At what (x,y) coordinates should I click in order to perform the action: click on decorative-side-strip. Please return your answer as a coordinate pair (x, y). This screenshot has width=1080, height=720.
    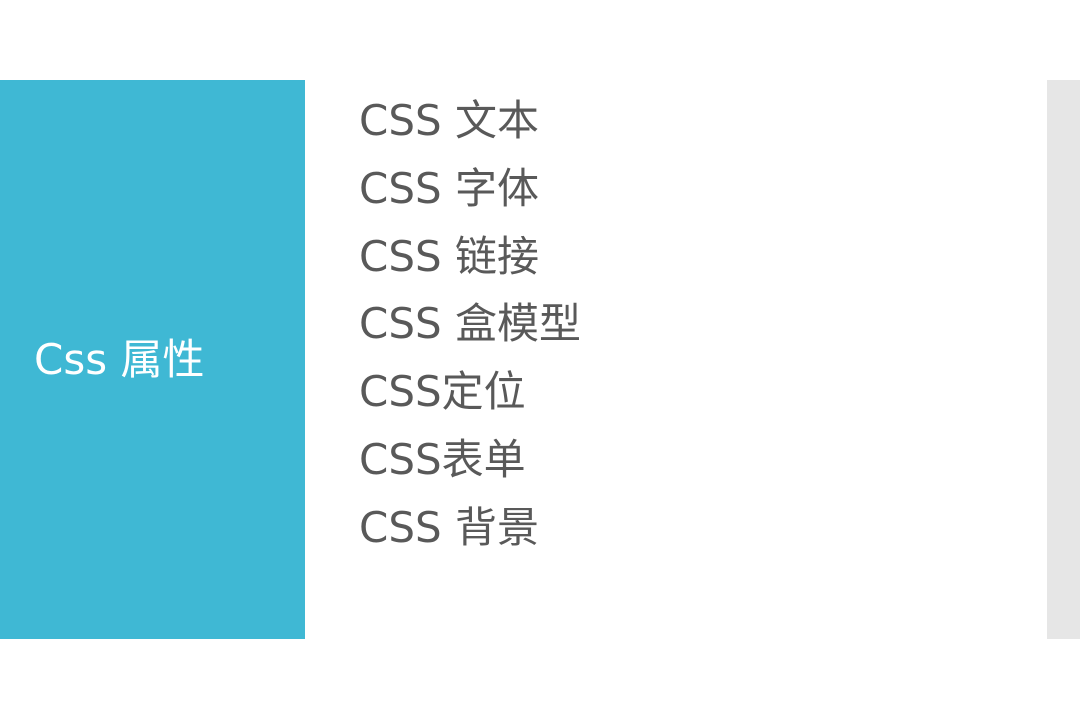
    Looking at the image, I should click on (1063, 359).